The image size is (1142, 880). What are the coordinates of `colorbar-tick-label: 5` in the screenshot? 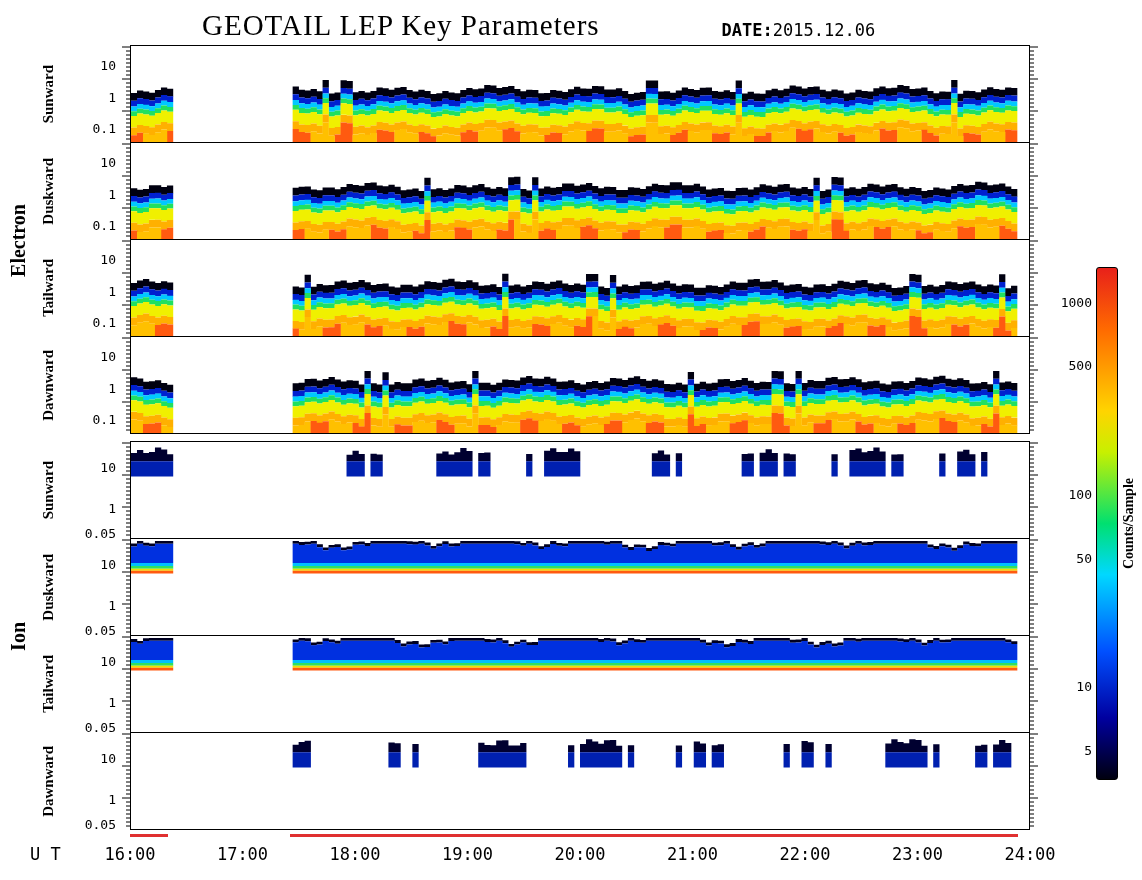 It's located at (1088, 750).